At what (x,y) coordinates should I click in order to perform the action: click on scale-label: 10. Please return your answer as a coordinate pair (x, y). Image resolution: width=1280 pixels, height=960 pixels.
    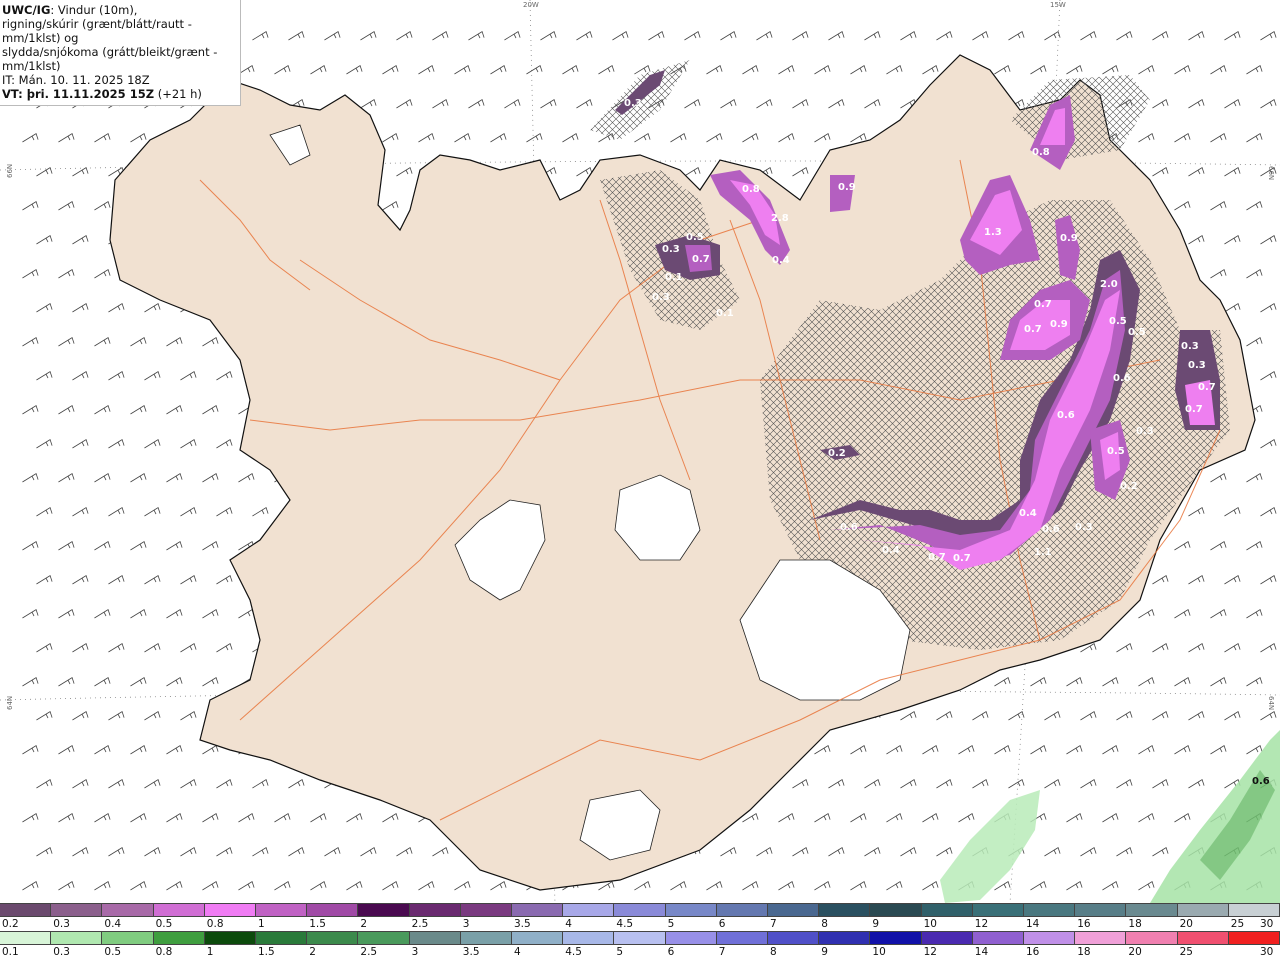
    Looking at the image, I should click on (930, 924).